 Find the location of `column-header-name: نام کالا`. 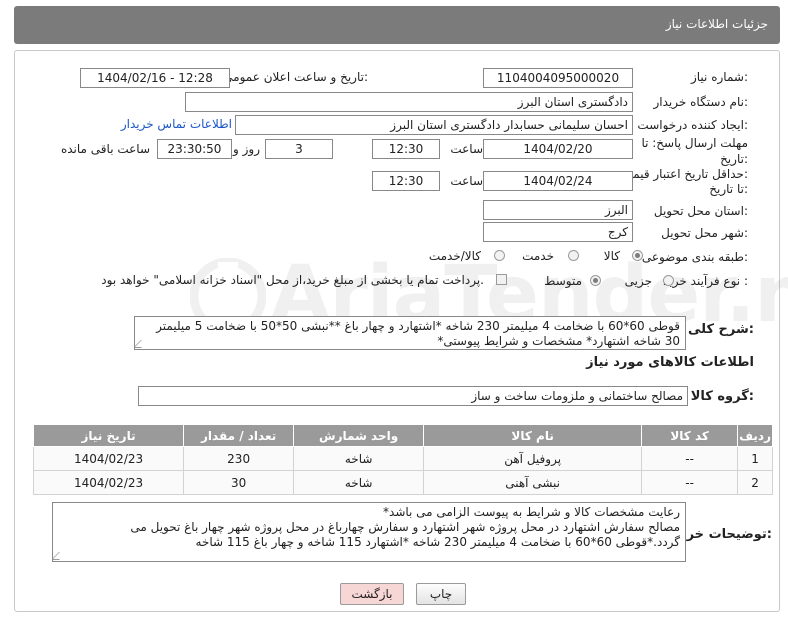

column-header-name: نام کالا is located at coordinates (533, 435).